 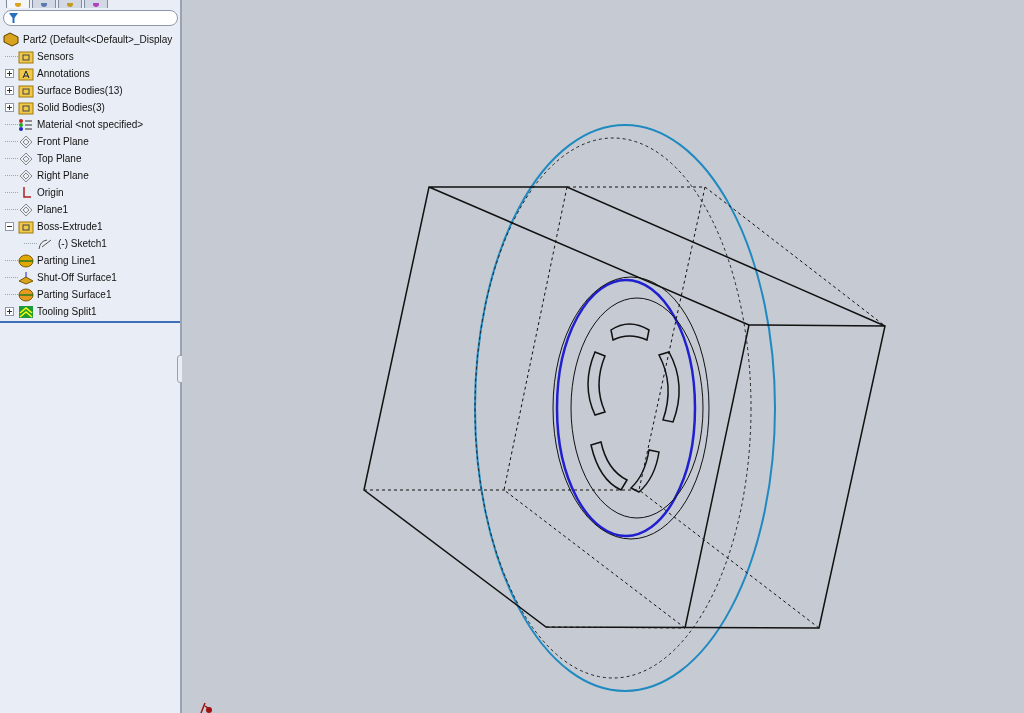 What do you see at coordinates (53, 209) in the screenshot?
I see `tree-item: Plane1` at bounding box center [53, 209].